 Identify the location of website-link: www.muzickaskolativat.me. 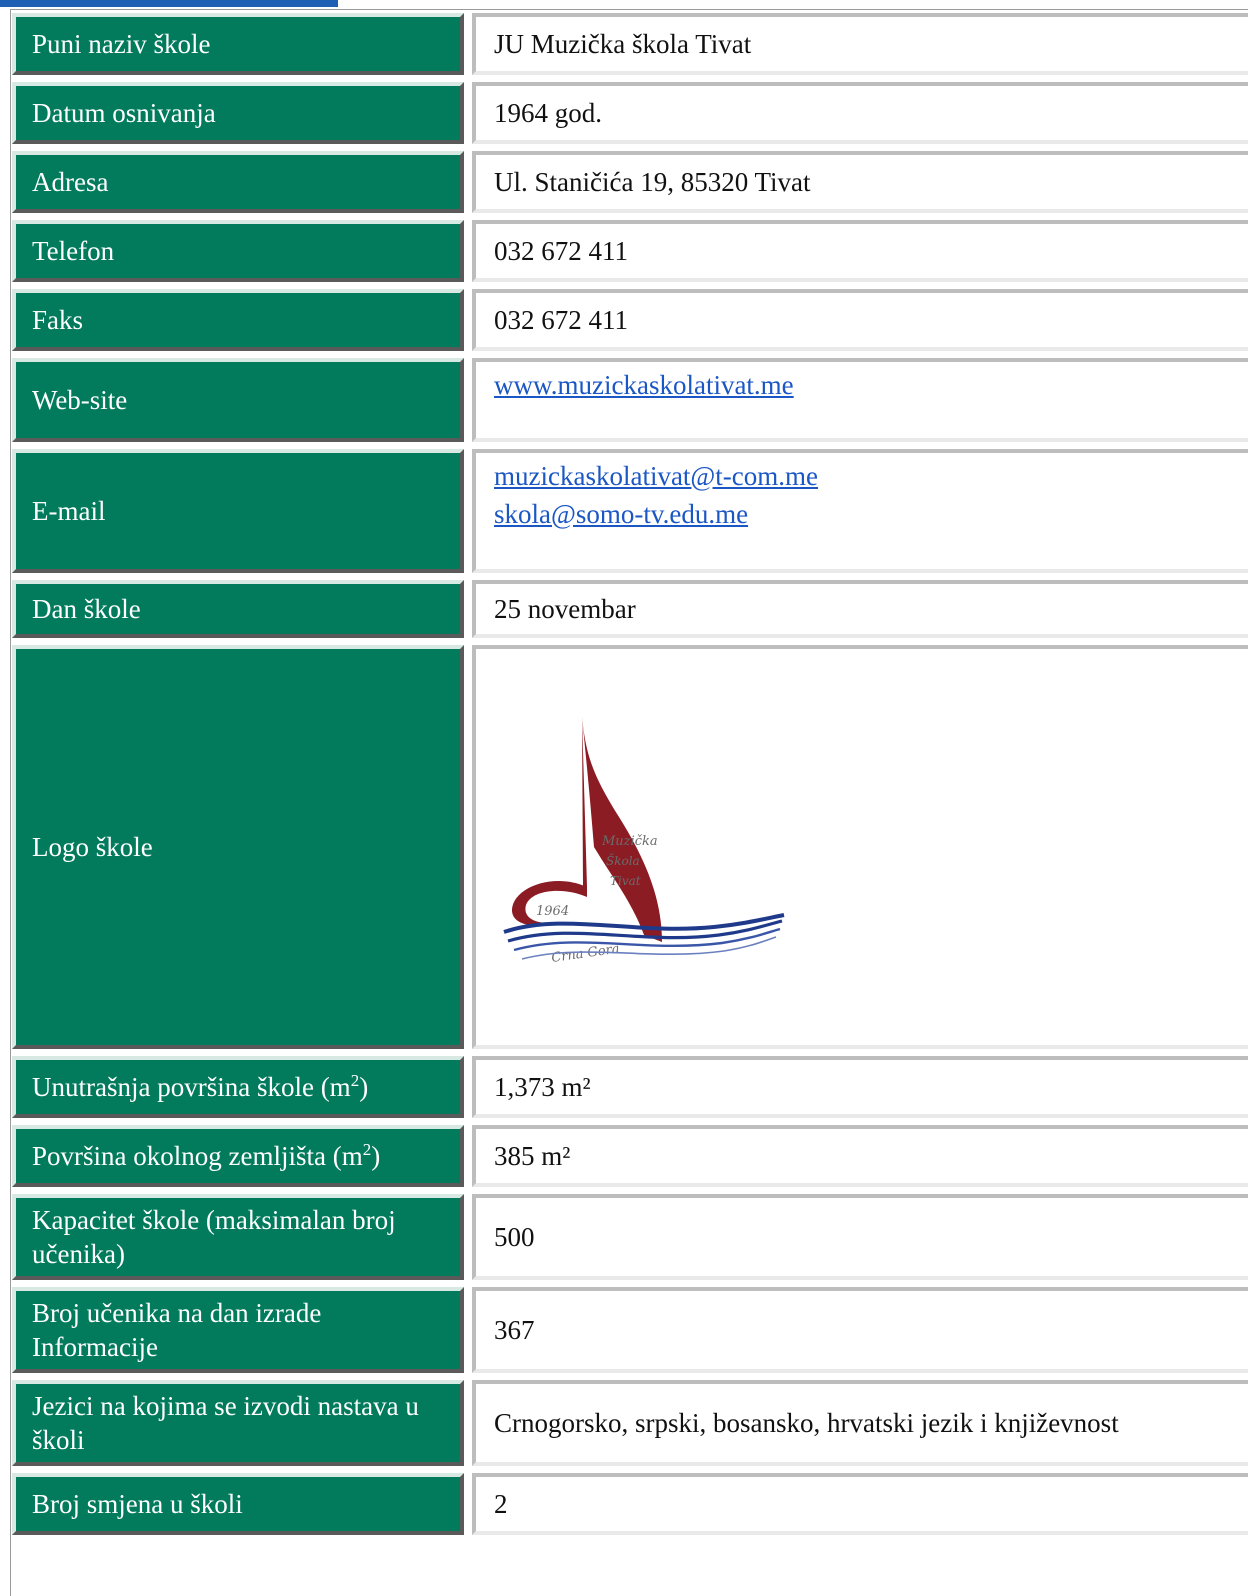
(644, 385).